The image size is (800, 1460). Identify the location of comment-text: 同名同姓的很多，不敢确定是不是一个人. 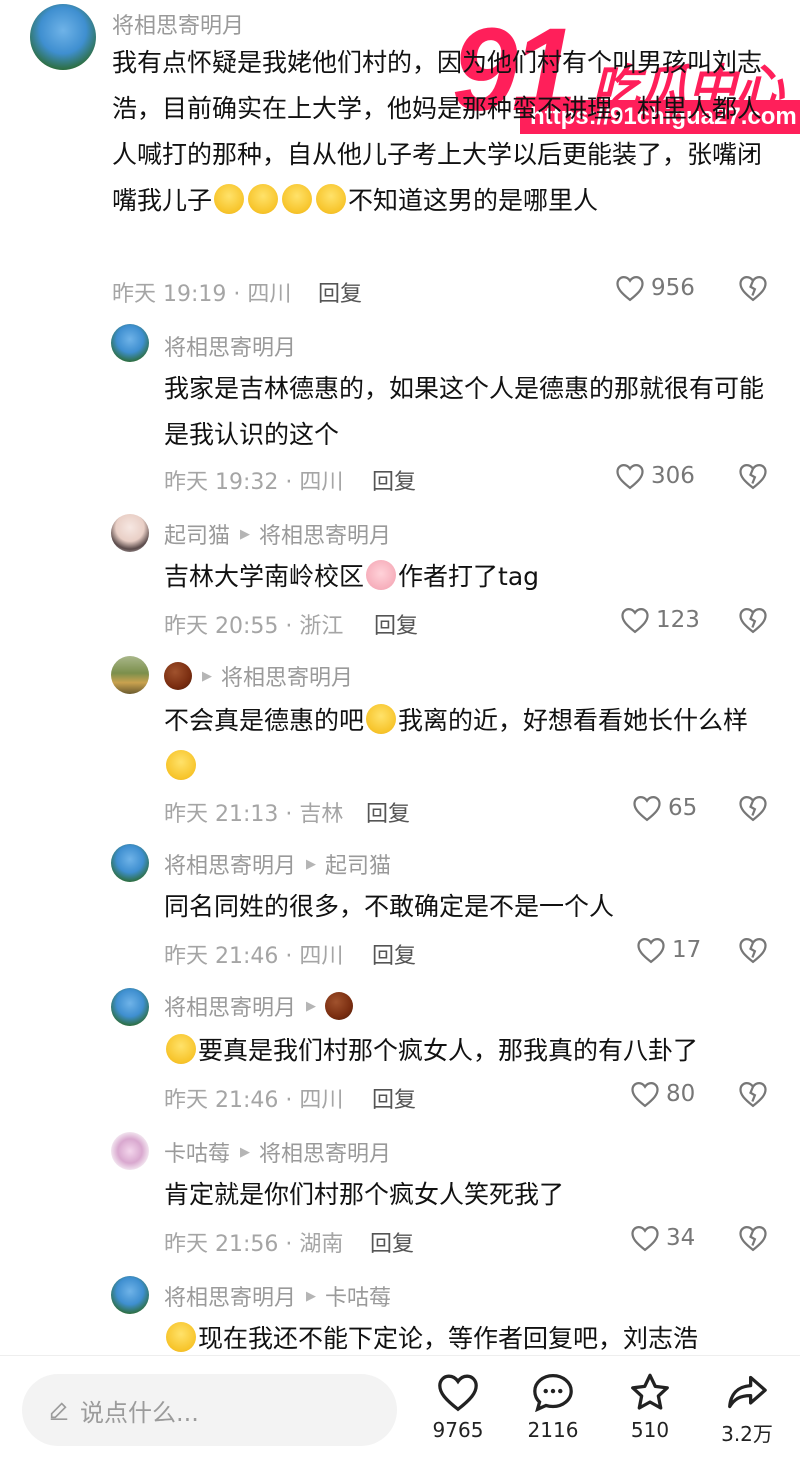
(389, 906).